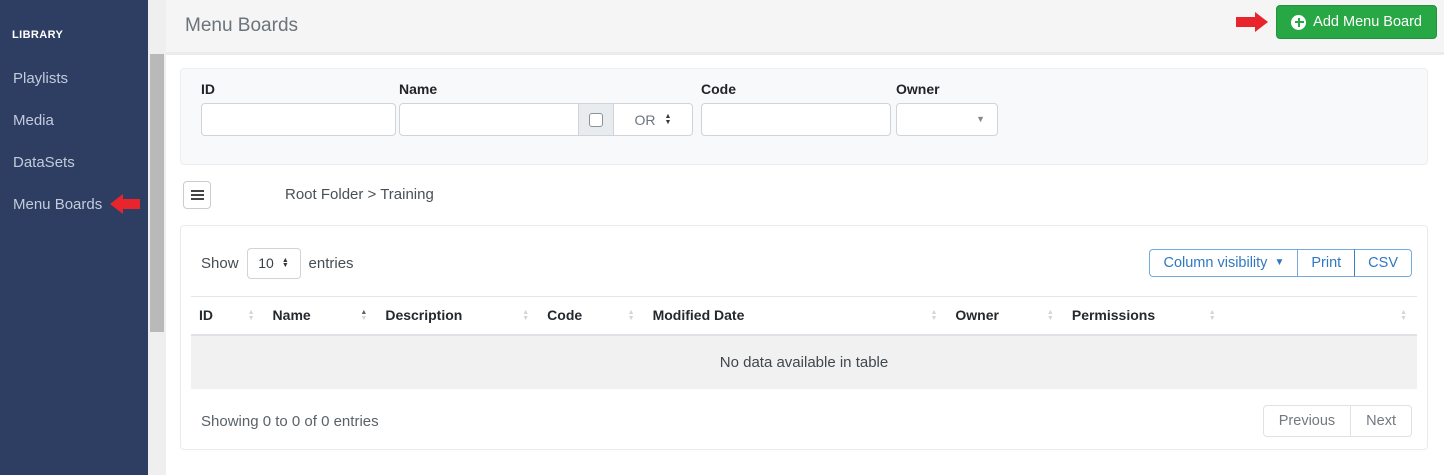  I want to click on breadcrumb: Root Folder > Training, so click(359, 194).